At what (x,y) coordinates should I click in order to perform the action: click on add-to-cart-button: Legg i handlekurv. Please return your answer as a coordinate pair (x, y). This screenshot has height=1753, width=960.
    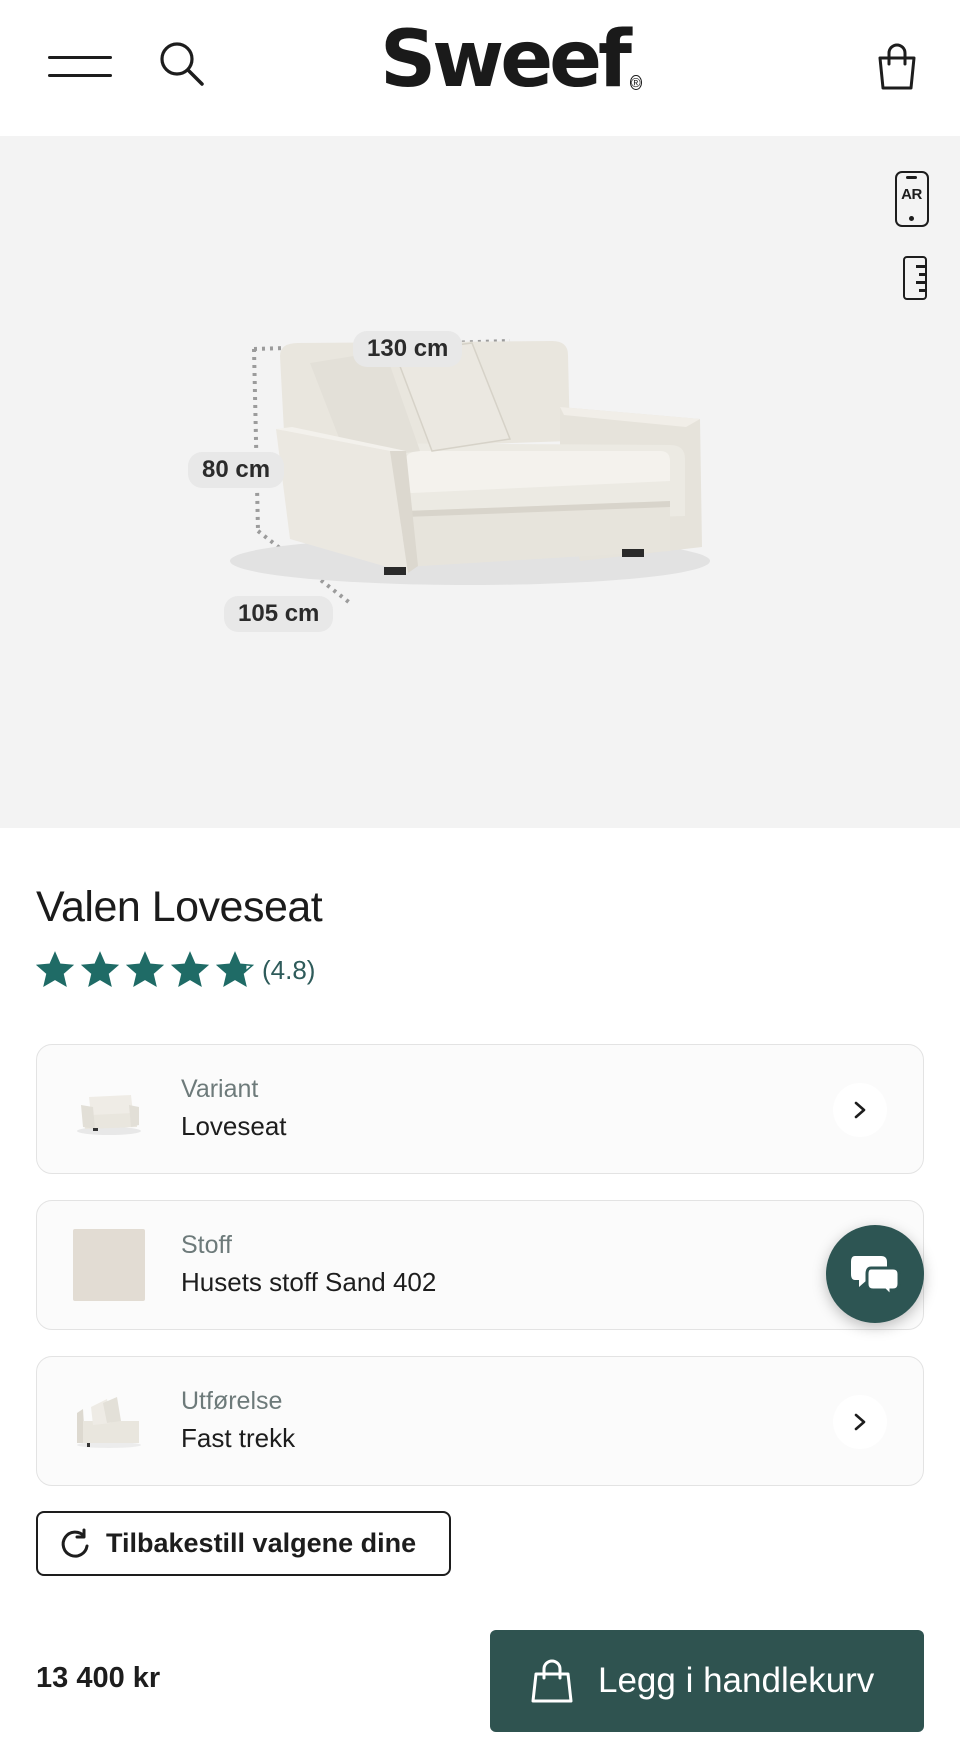
    Looking at the image, I should click on (707, 1681).